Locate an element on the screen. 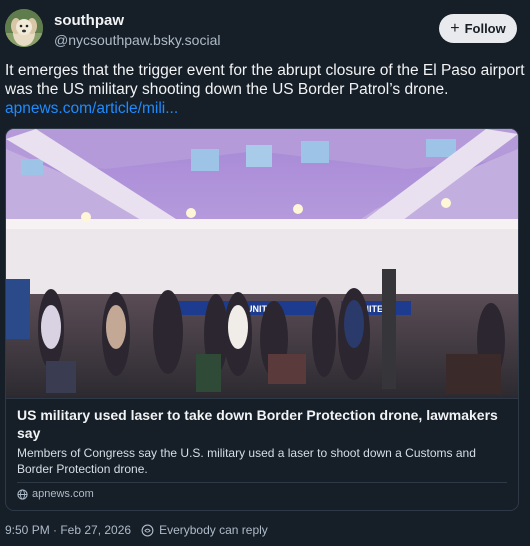 The width and height of the screenshot is (530, 546). card-image-divider is located at coordinates (262, 398).